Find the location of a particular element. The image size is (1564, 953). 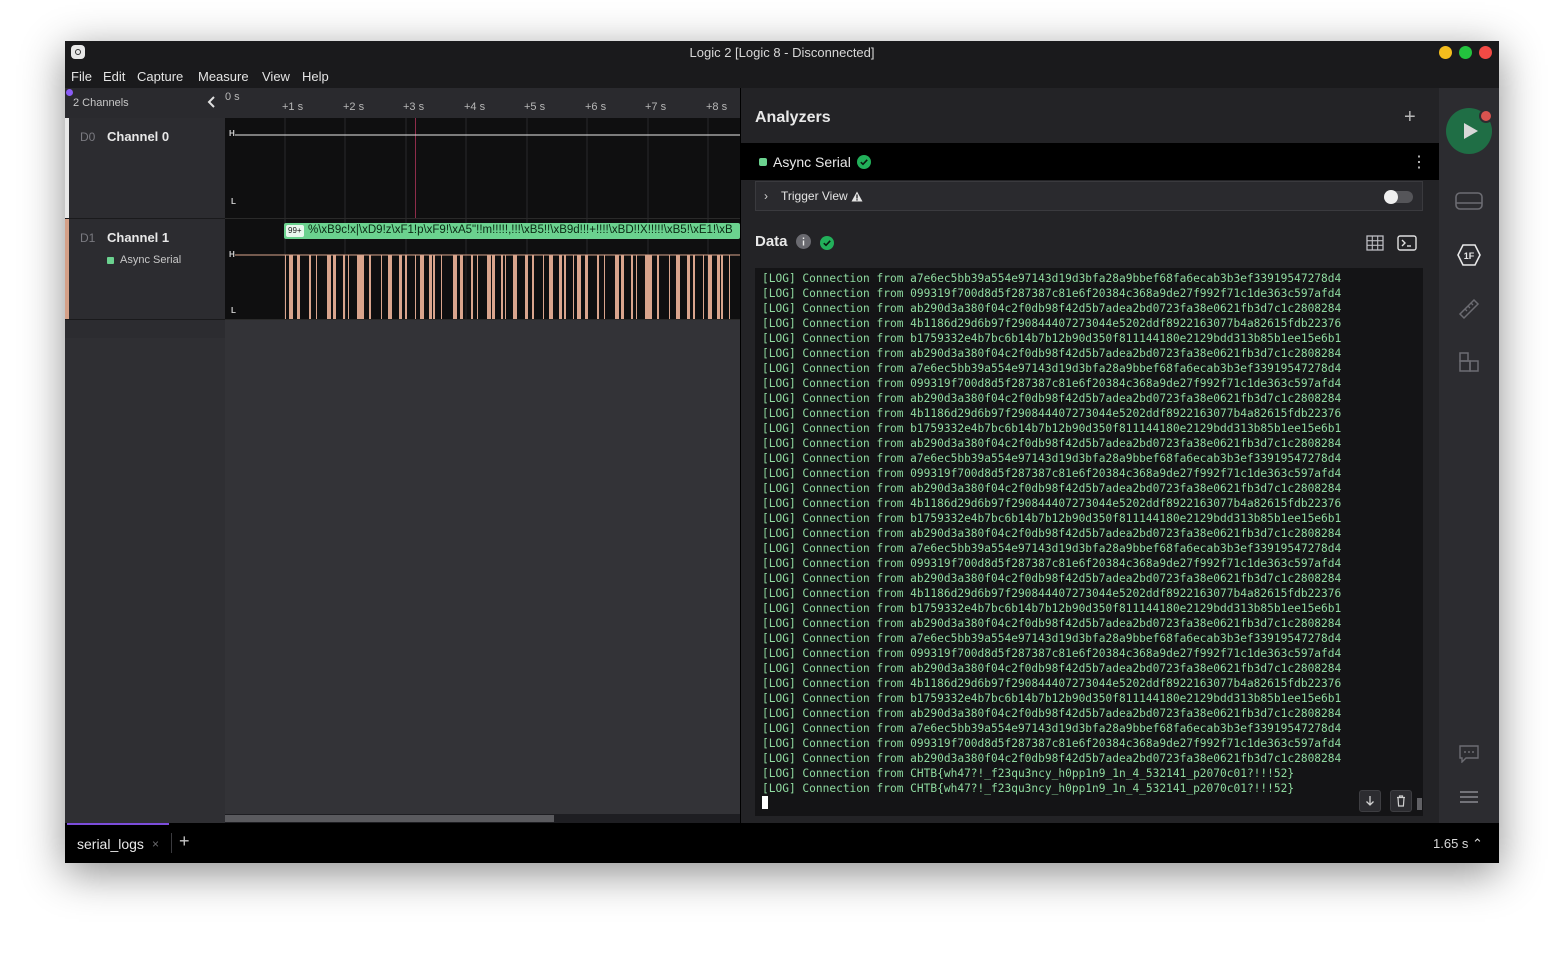

tick-label: +3 s is located at coordinates (414, 107).